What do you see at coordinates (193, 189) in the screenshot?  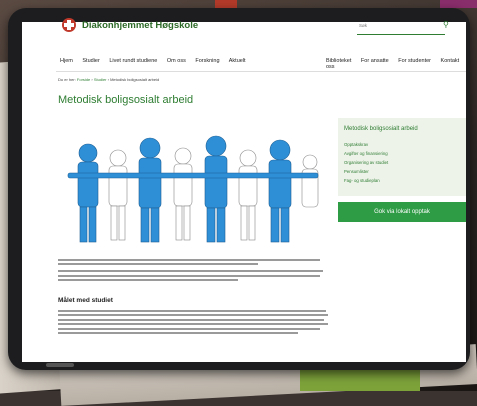 I see `paper-people-illustration` at bounding box center [193, 189].